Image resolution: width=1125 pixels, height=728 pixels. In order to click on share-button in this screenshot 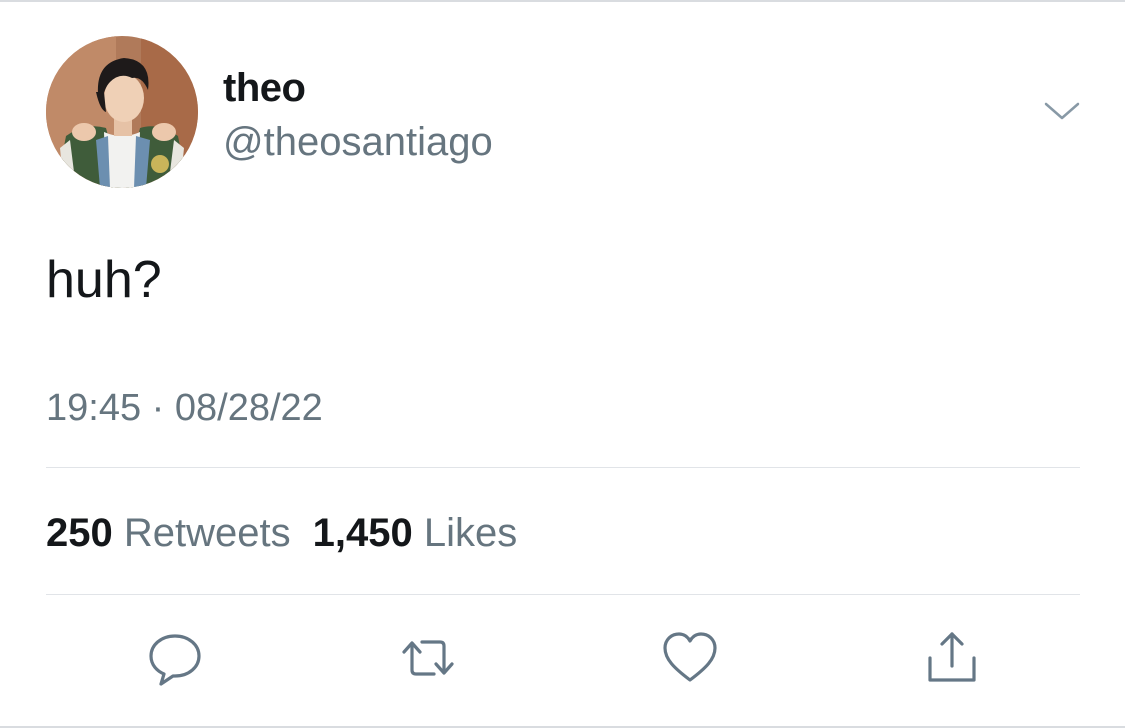, I will do `click(952, 658)`.